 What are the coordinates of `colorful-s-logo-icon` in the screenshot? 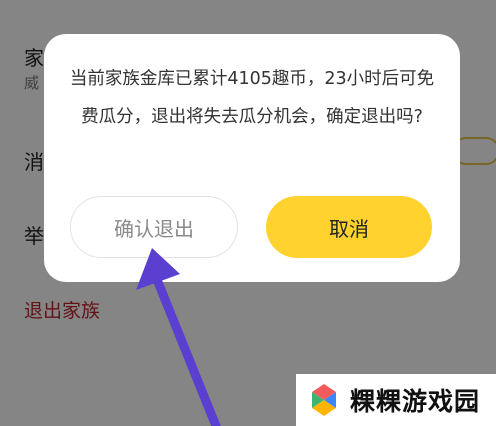 It's located at (324, 400).